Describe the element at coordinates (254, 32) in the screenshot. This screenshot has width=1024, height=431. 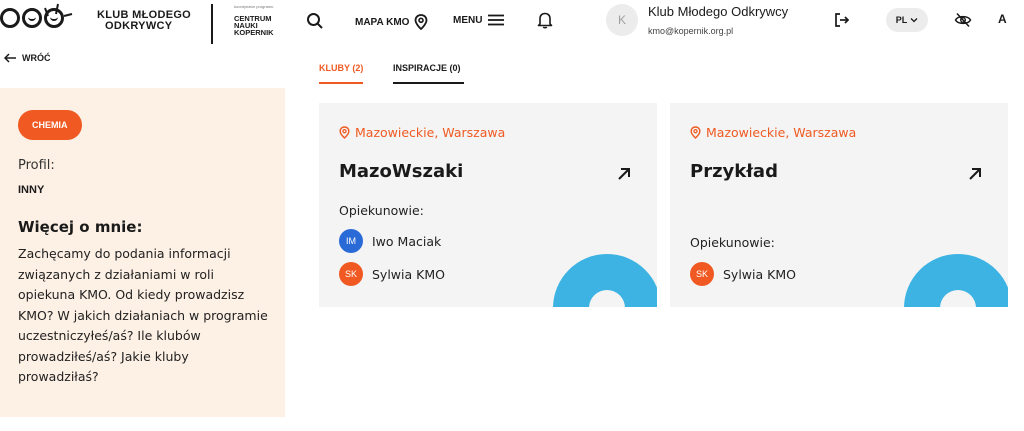
I see `partner-line-3: KOPERNIK` at that location.